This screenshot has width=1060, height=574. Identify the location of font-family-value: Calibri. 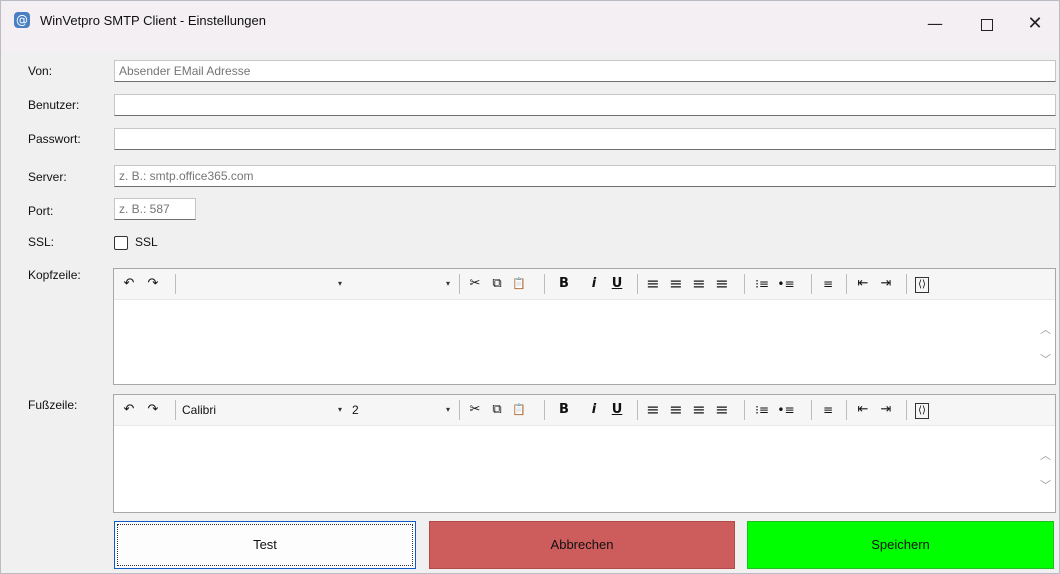
(199, 410).